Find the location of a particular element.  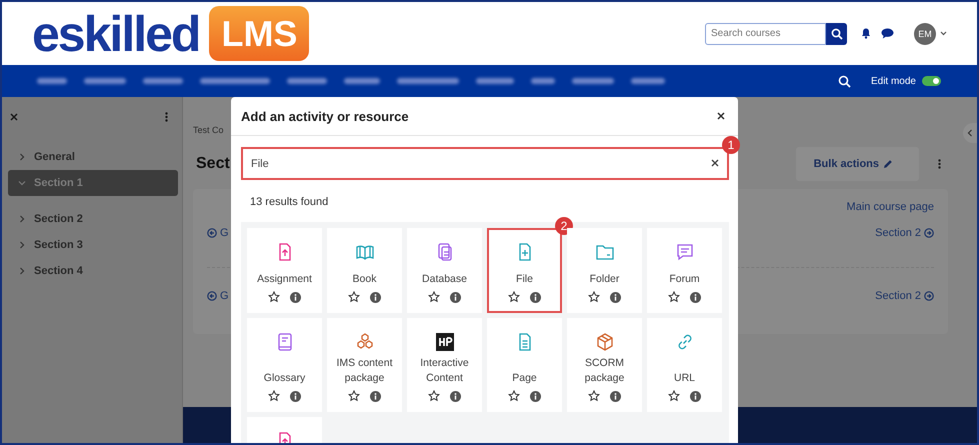

step-badge: 1 is located at coordinates (731, 145).